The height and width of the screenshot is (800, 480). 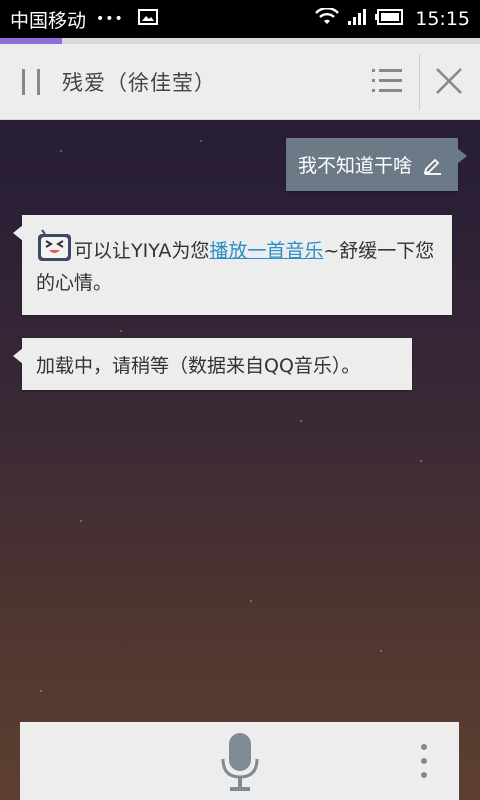 I want to click on song-title: 残爱（徐佳莹）, so click(x=139, y=82).